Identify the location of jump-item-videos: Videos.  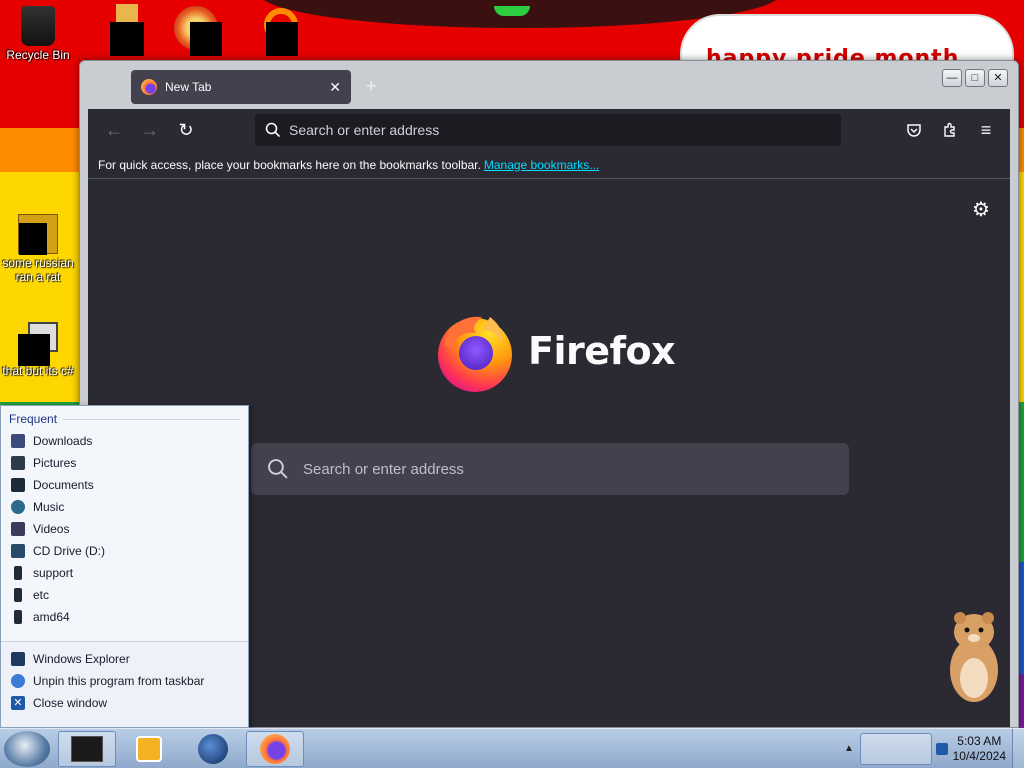
(124, 529).